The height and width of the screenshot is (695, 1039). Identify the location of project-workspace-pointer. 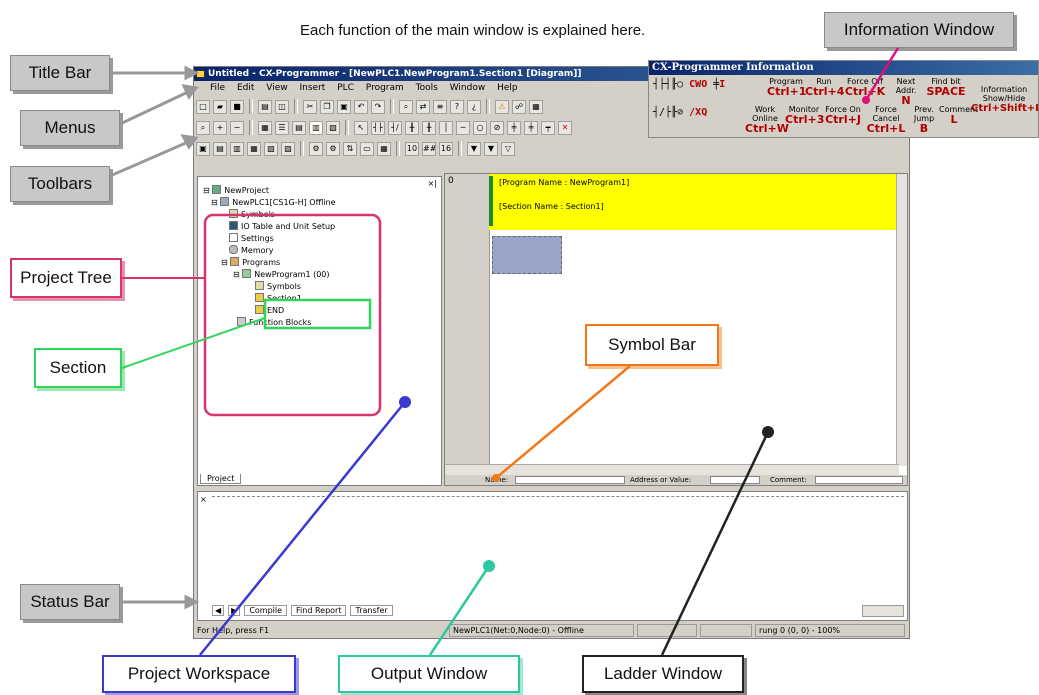
(302, 528).